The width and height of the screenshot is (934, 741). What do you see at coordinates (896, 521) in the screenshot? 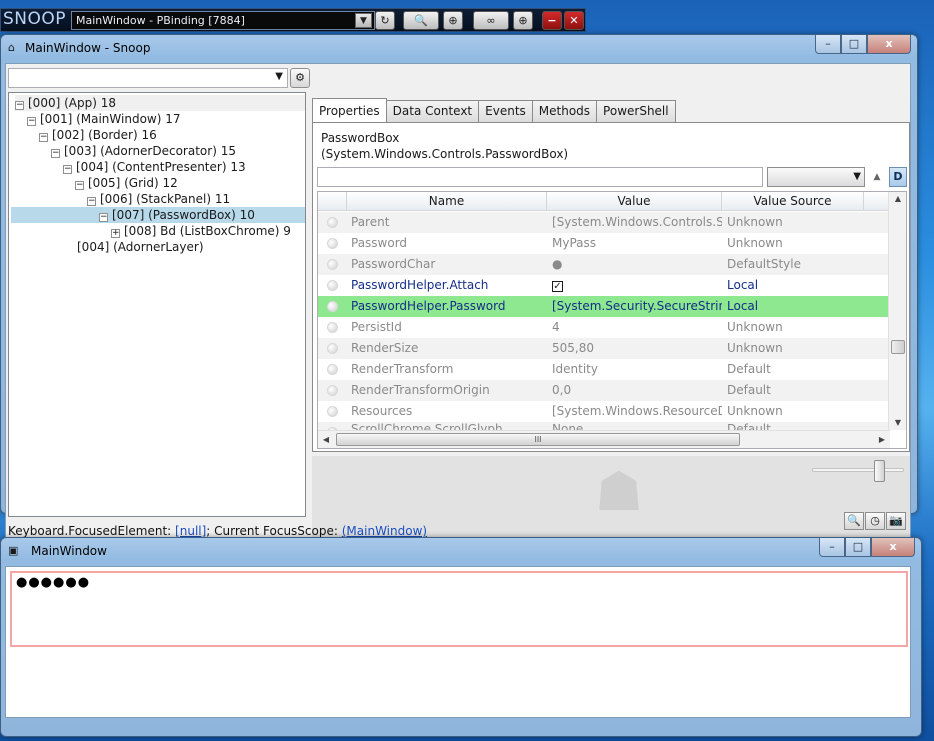
I see `screenshot-button: 📷` at bounding box center [896, 521].